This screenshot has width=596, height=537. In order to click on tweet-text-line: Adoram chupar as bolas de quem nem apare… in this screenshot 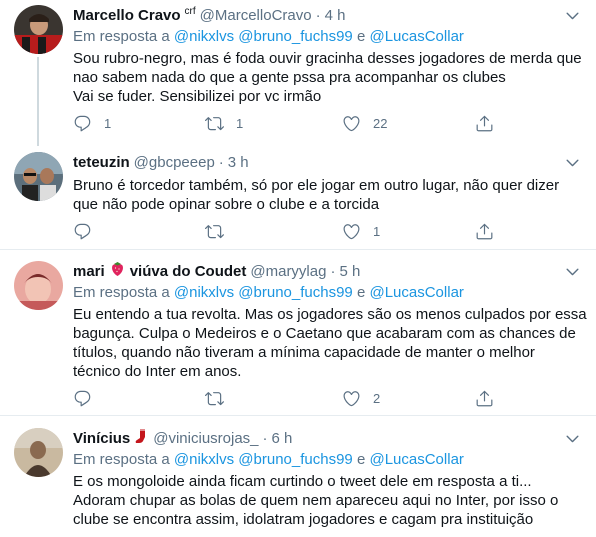, I will do `click(316, 500)`.